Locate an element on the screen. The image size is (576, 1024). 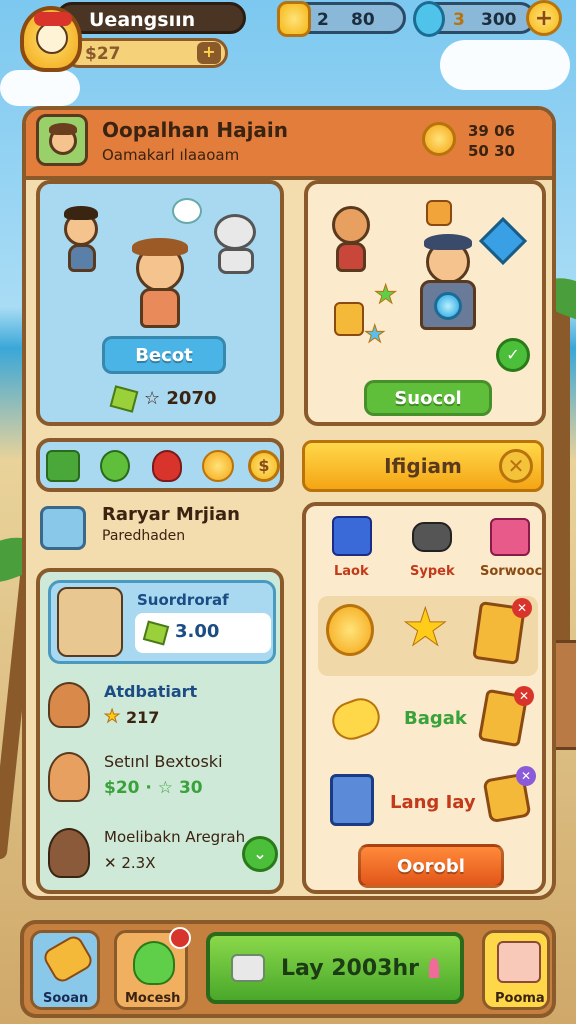
slot-monster: Mocesh is located at coordinates (152, 968).